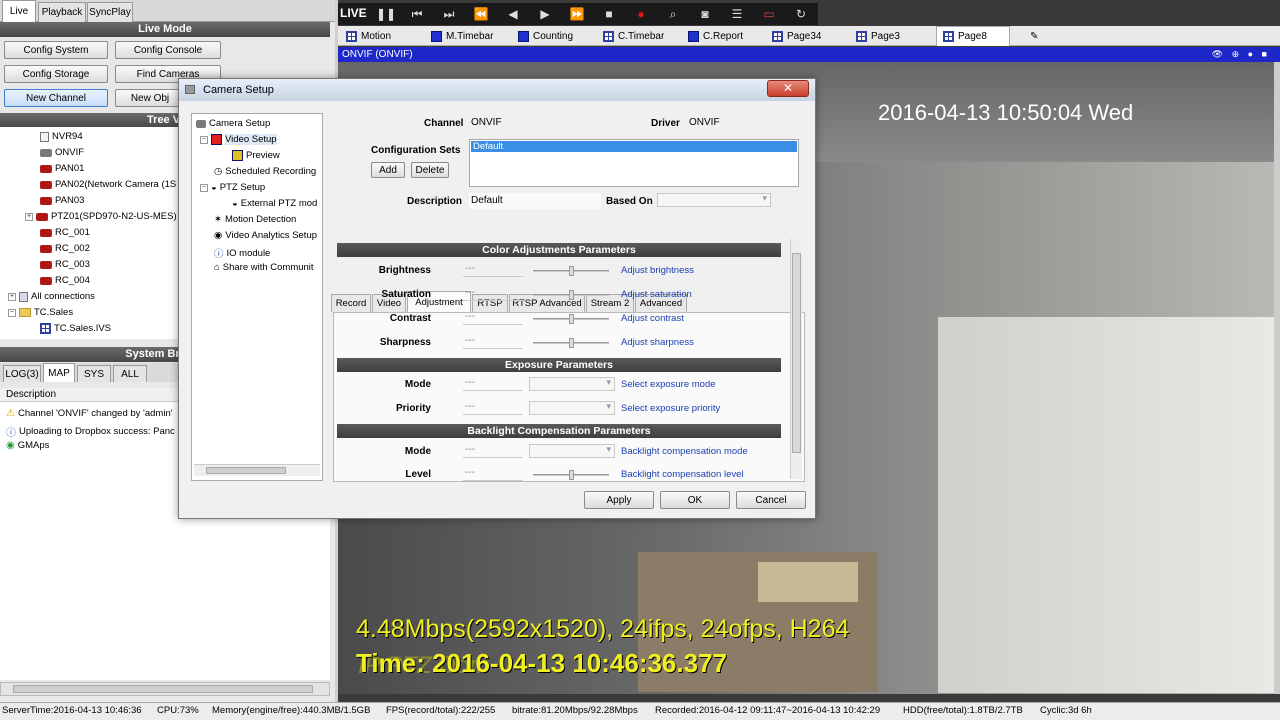 The height and width of the screenshot is (720, 1280). I want to click on vertical-scrollbar, so click(1277, 378).